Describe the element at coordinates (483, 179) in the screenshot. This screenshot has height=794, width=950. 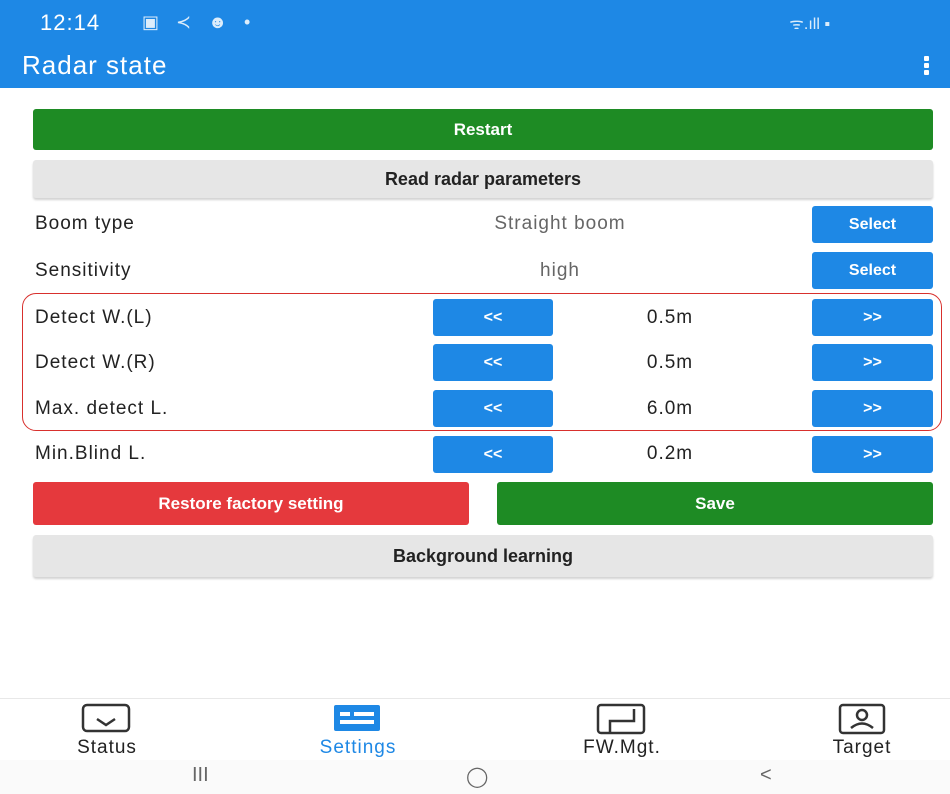
I see `read-radar-parameters-button: Read radar parameters` at that location.